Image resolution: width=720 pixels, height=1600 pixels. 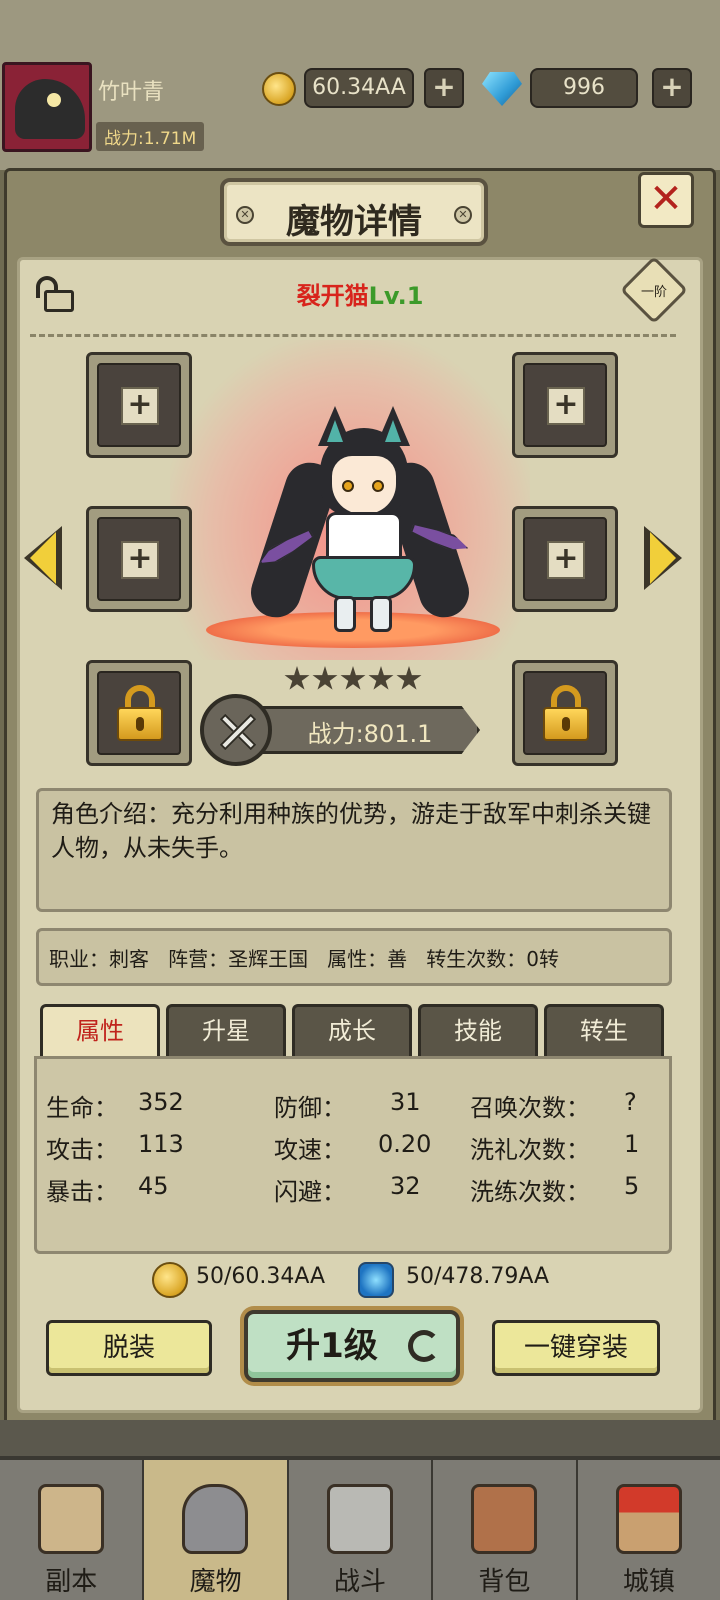 I want to click on gold-cost: 50/60.34AA, so click(x=261, y=1276).